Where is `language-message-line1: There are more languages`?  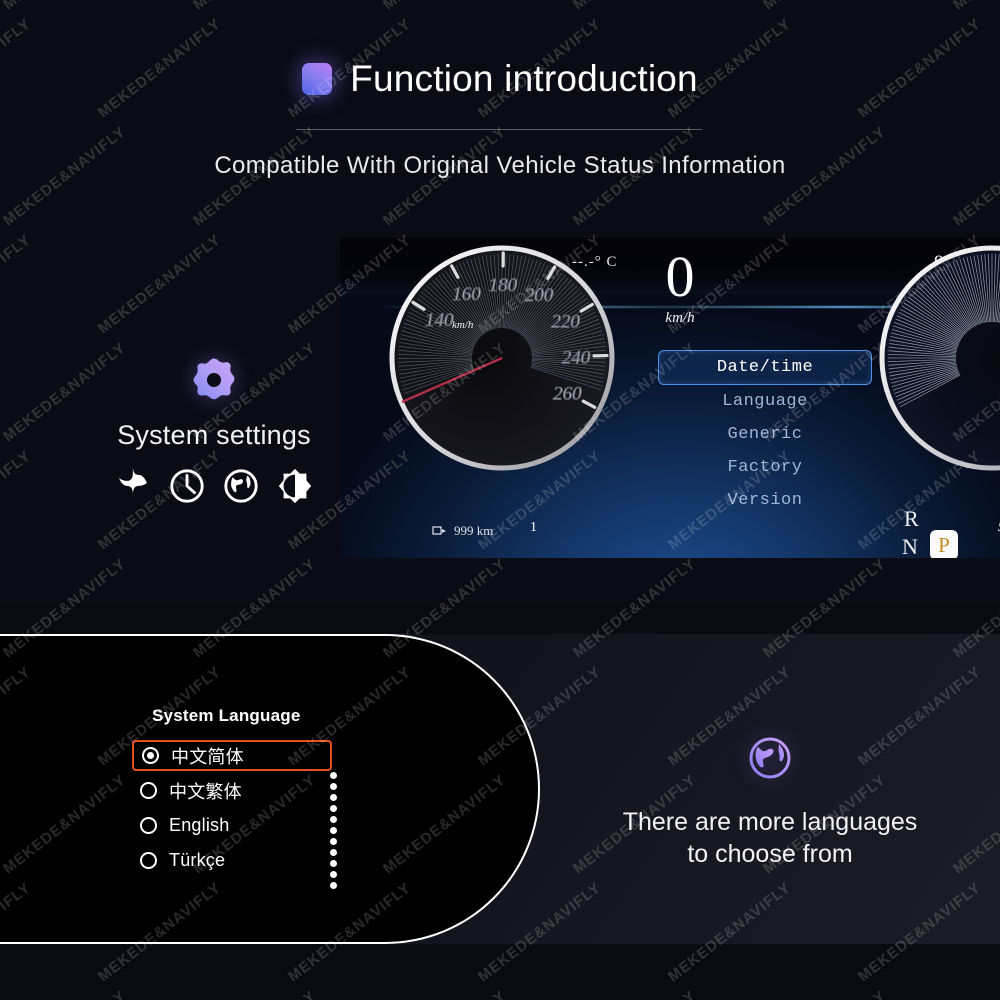
language-message-line1: There are more languages is located at coordinates (770, 822).